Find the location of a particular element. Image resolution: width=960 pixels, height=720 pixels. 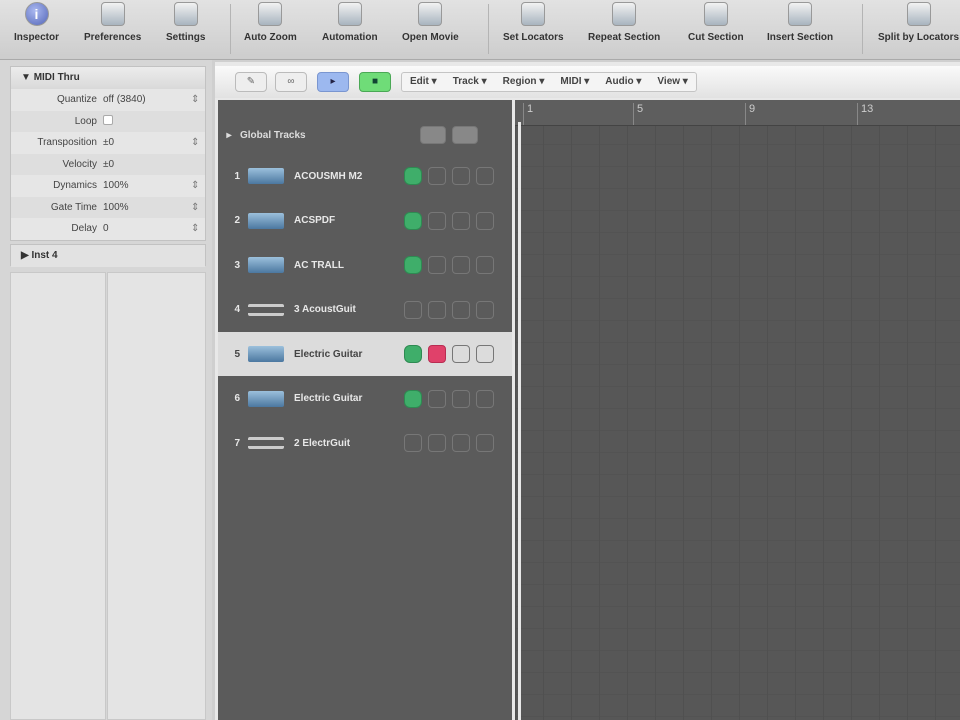

param-dynamics: Dynamics 100% ⇕ is located at coordinates (108, 186).